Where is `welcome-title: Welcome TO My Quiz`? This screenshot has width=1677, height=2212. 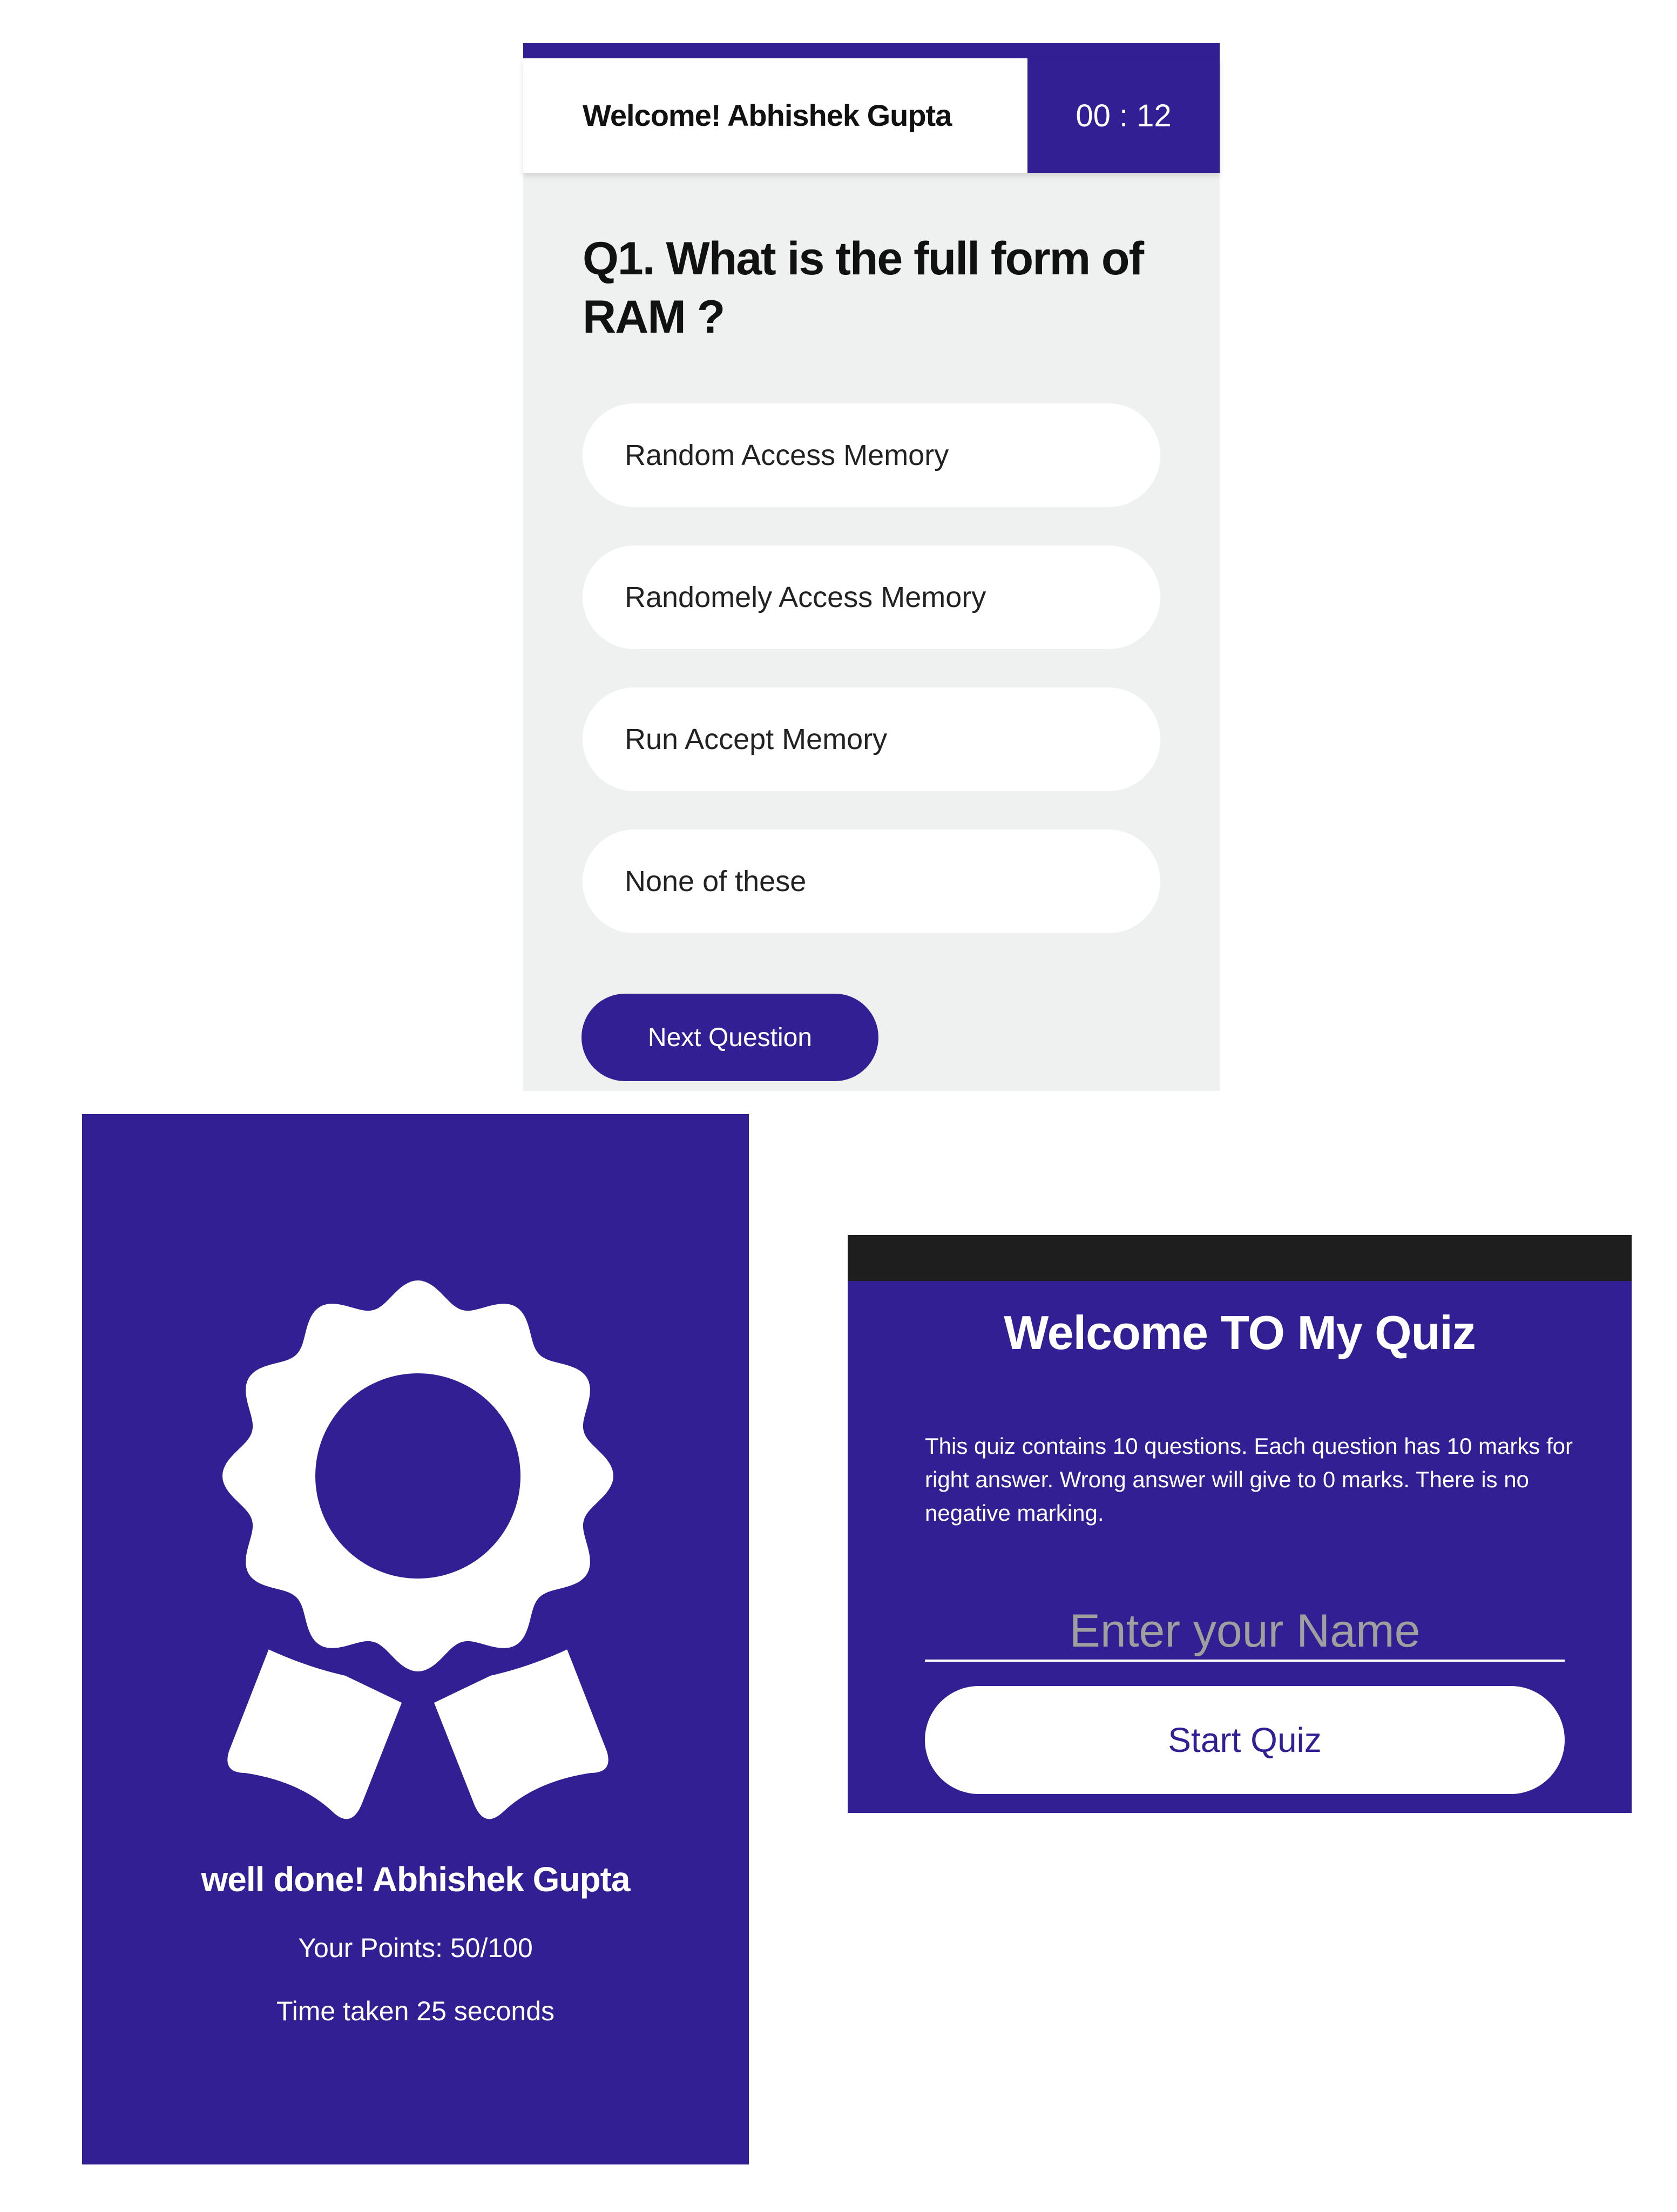 welcome-title: Welcome TO My Quiz is located at coordinates (1240, 1332).